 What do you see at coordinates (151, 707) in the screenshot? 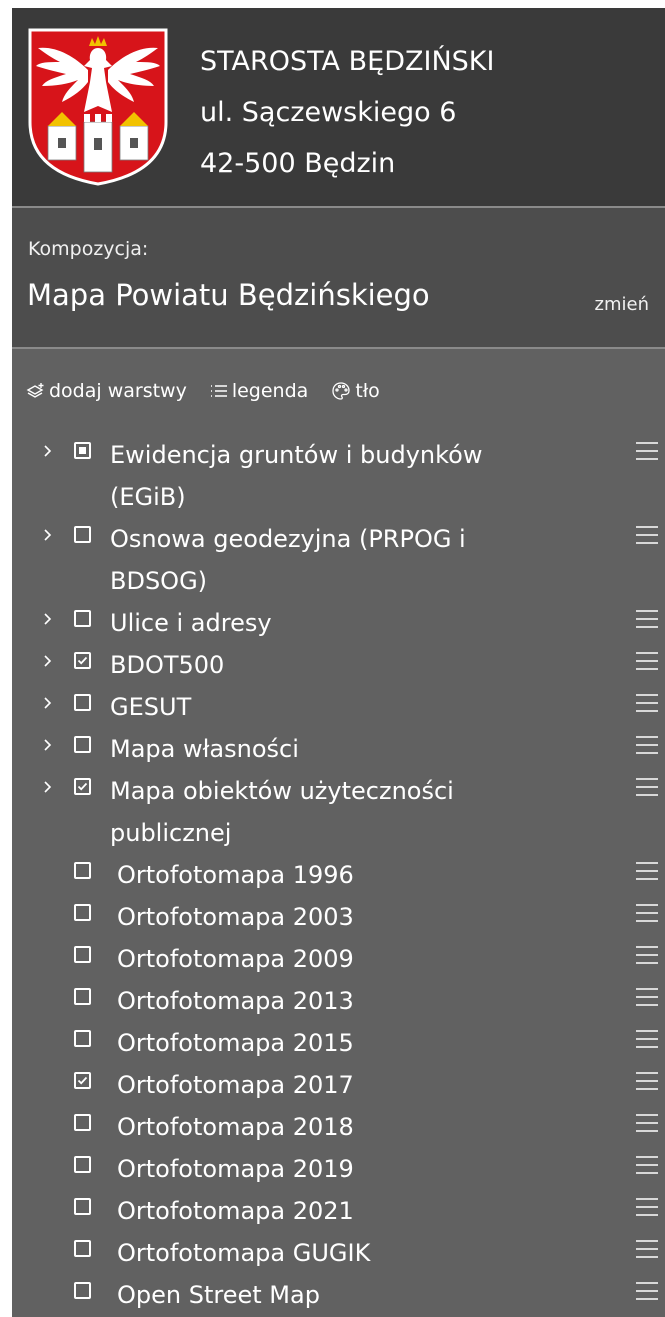
I see `layer-name: GESUT` at bounding box center [151, 707].